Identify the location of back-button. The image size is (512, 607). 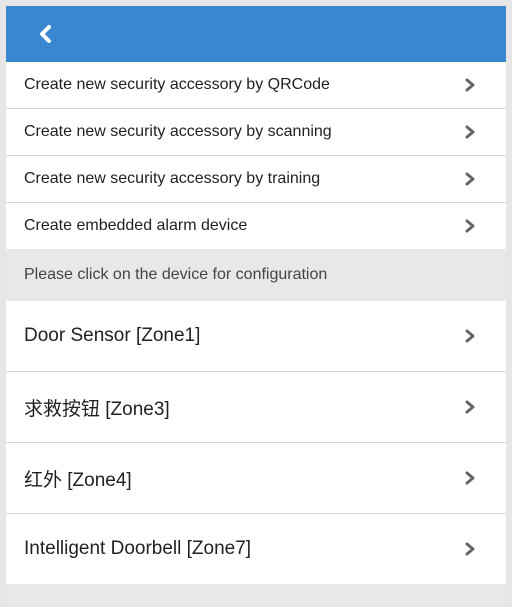
(46, 34).